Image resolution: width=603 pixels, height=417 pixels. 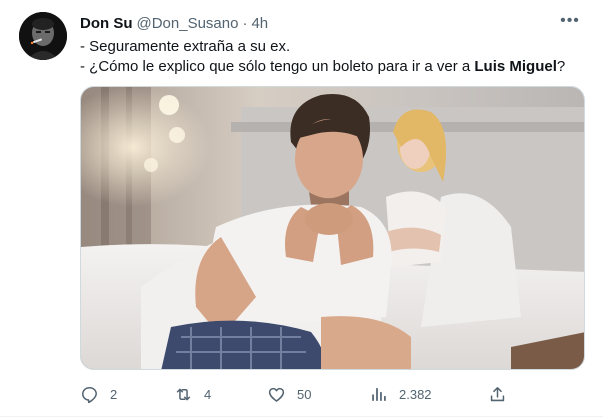 I want to click on tweet-actions: 2 4 50 2.382, so click(x=295, y=394).